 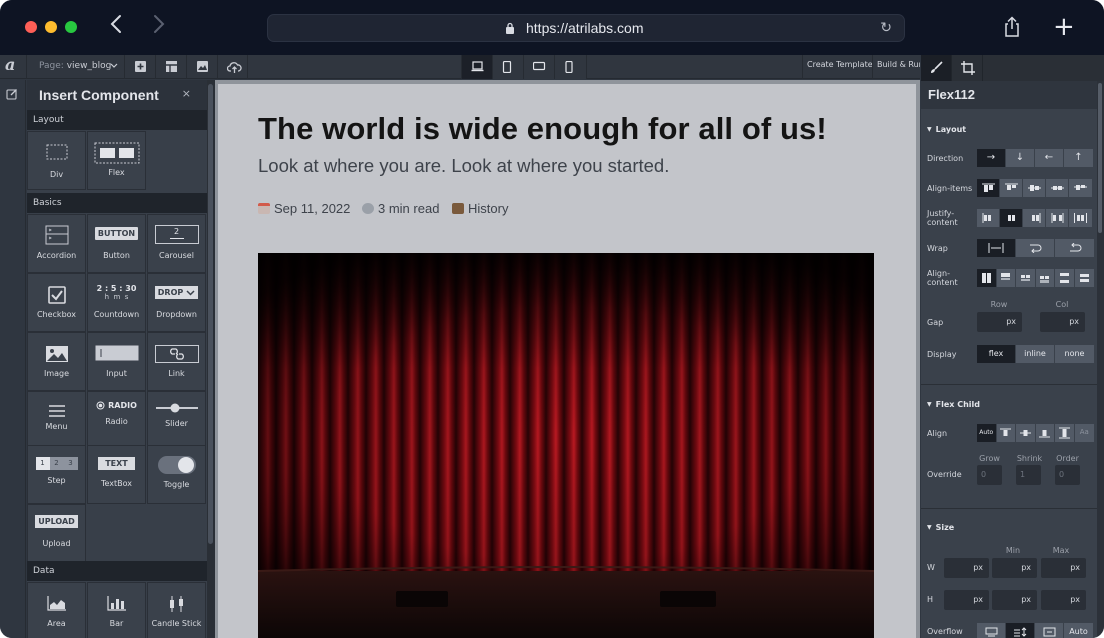 What do you see at coordinates (116, 361) in the screenshot?
I see `component-input: Input` at bounding box center [116, 361].